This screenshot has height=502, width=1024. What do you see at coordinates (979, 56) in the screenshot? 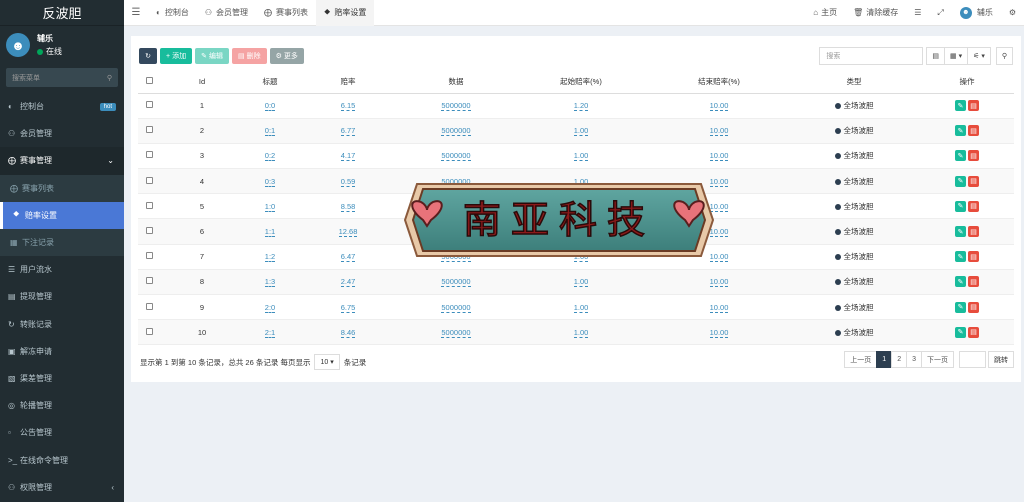
I see `export-button: ⚟ ▾` at bounding box center [979, 56].